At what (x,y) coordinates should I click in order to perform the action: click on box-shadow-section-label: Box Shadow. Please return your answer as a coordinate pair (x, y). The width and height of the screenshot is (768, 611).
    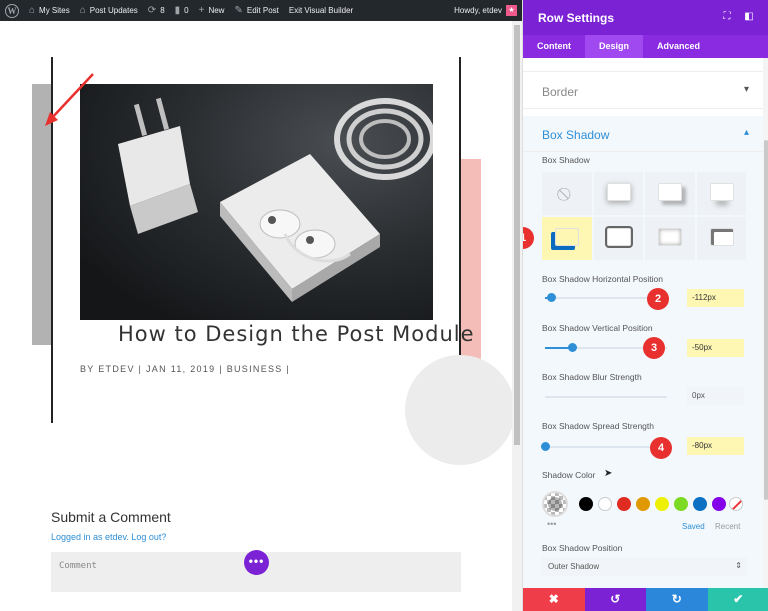
    Looking at the image, I should click on (576, 135).